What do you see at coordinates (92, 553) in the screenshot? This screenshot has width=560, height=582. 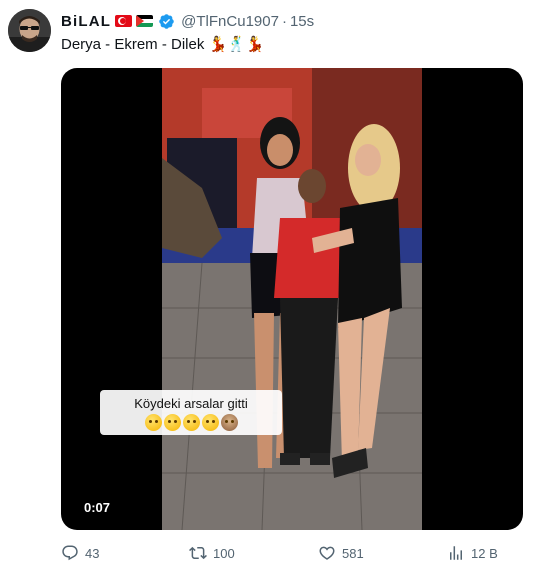 I see `reply-count: 43` at bounding box center [92, 553].